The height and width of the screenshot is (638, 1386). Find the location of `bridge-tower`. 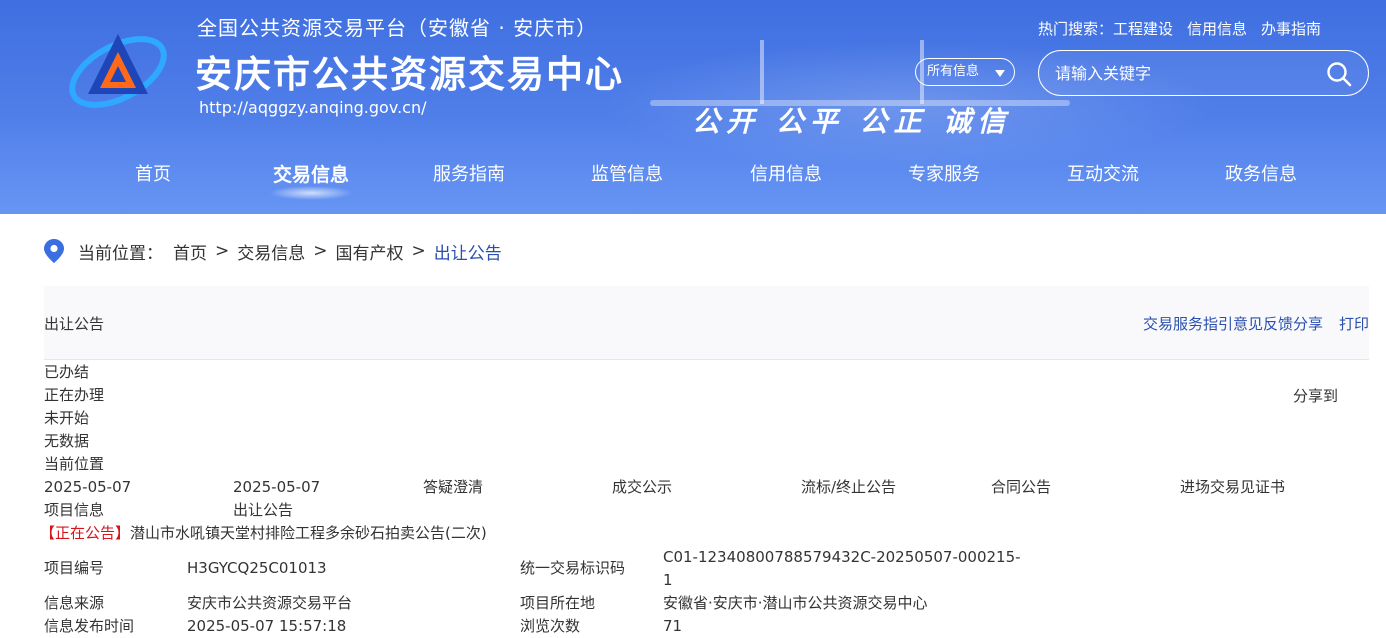

bridge-tower is located at coordinates (762, 72).